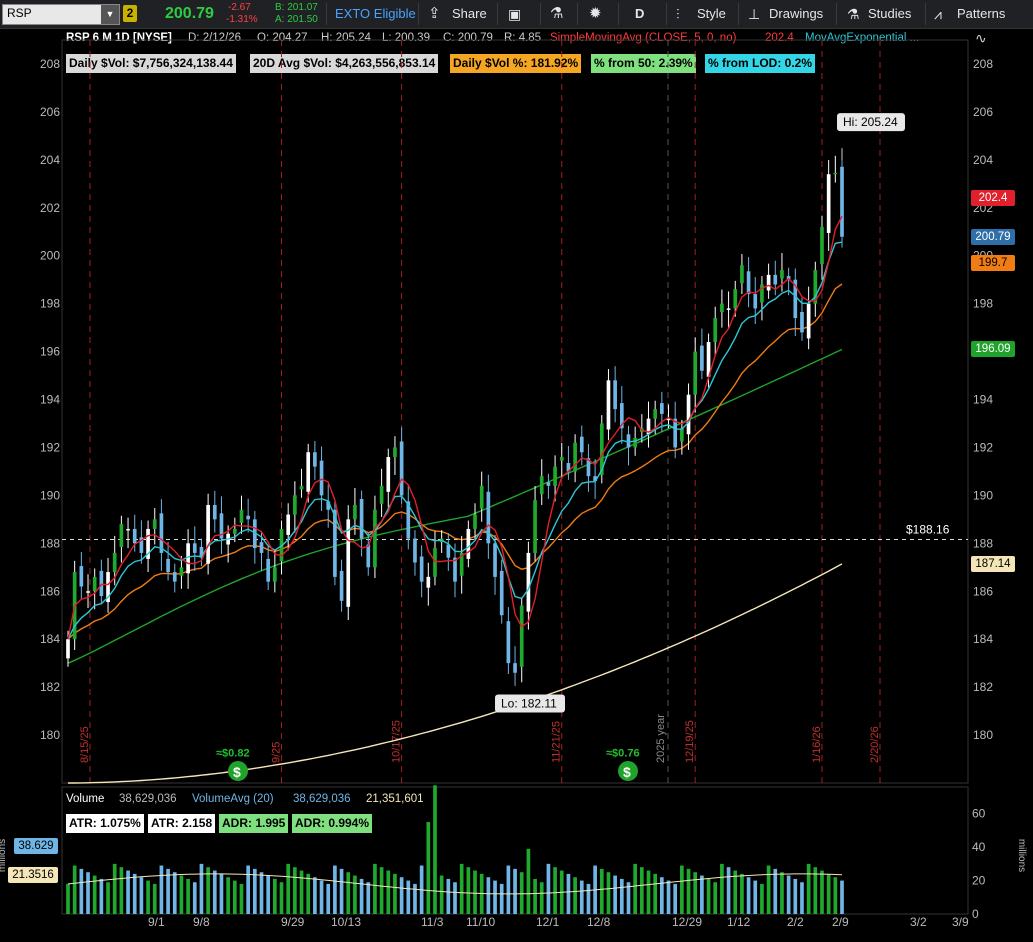 The height and width of the screenshot is (942, 1033). I want to click on x-tick-label: 9/29, so click(293, 922).